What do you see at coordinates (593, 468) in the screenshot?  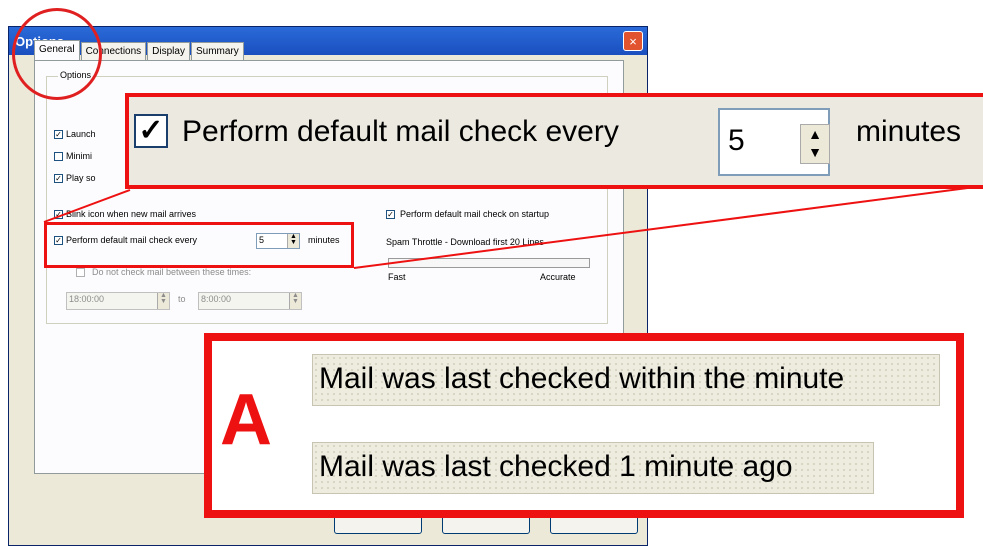 I see `status-bar-1-minute: Mail was last checked 1 minute ago` at bounding box center [593, 468].